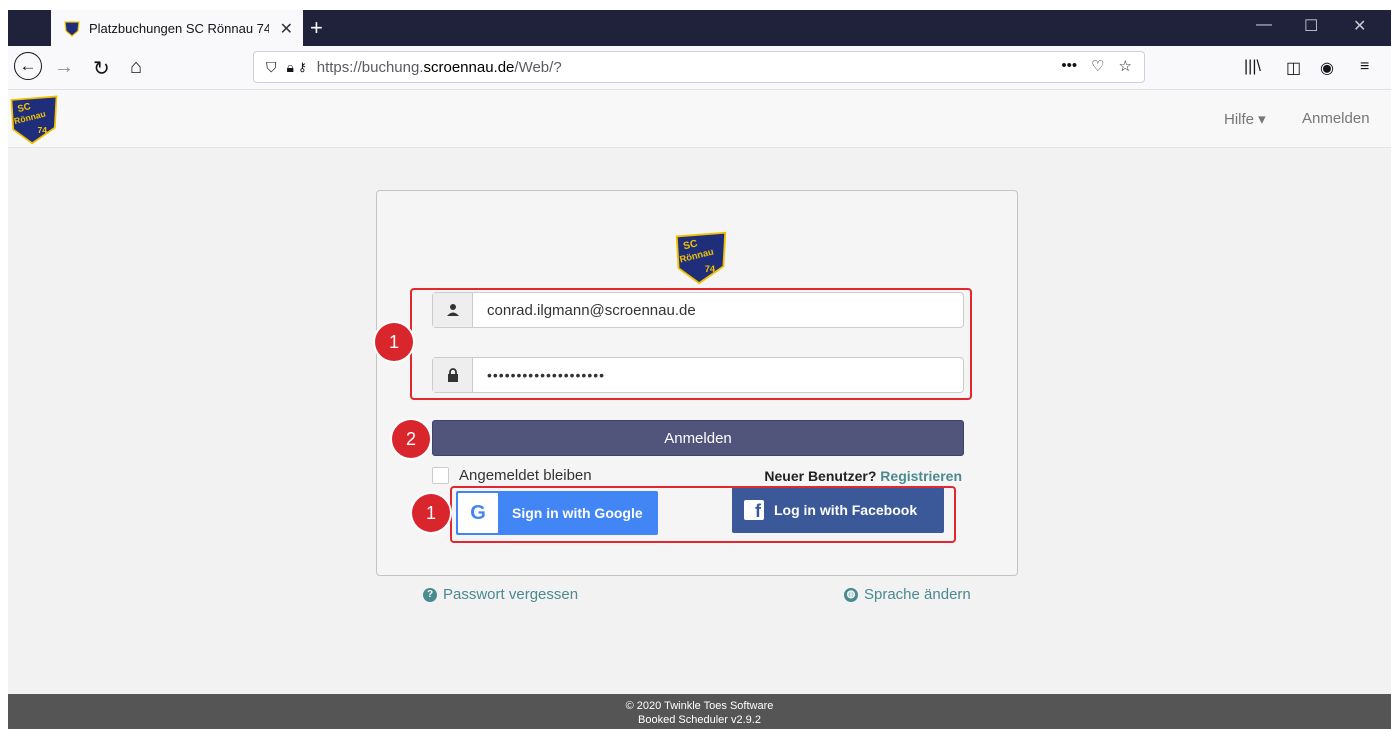  I want to click on url-text: https://buchung.scroennau.de/Web/?, so click(439, 67).